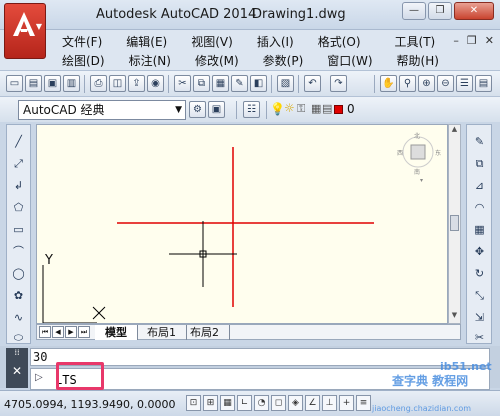  What do you see at coordinates (474, 11) in the screenshot?
I see `close-button: ✕` at bounding box center [474, 11].